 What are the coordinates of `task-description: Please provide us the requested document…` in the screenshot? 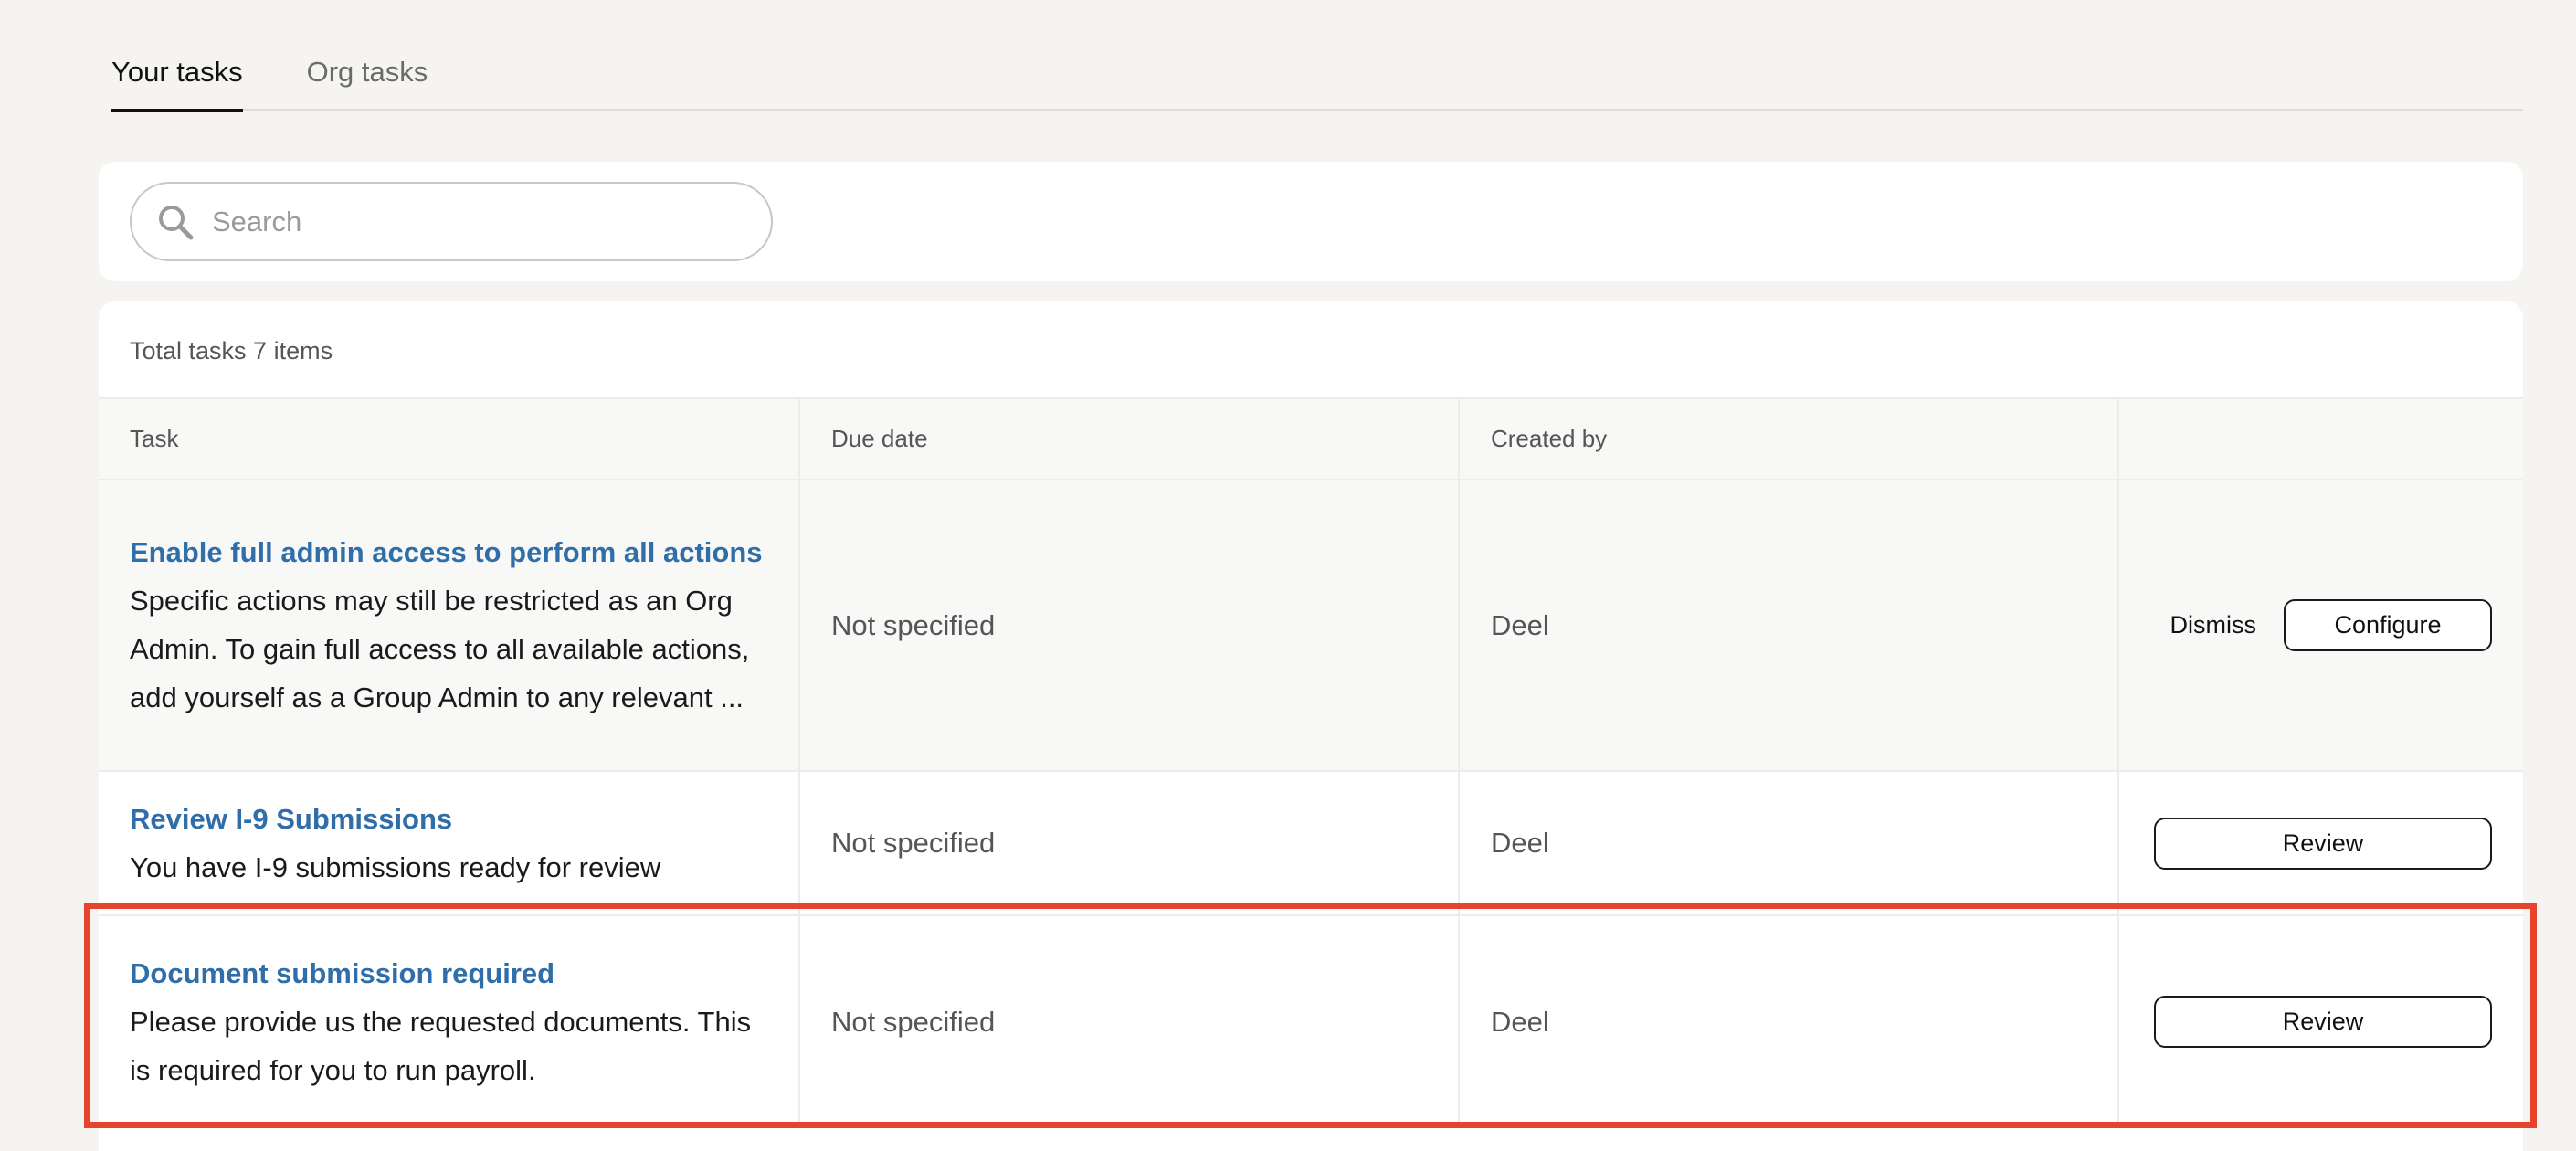 It's located at (441, 1045).